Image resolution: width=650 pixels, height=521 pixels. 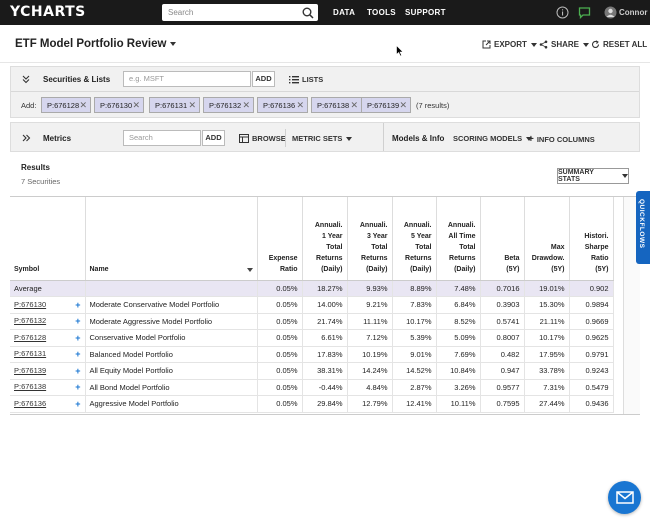 I want to click on info-columns-button: + INFO COLUMNS, so click(x=561, y=139).